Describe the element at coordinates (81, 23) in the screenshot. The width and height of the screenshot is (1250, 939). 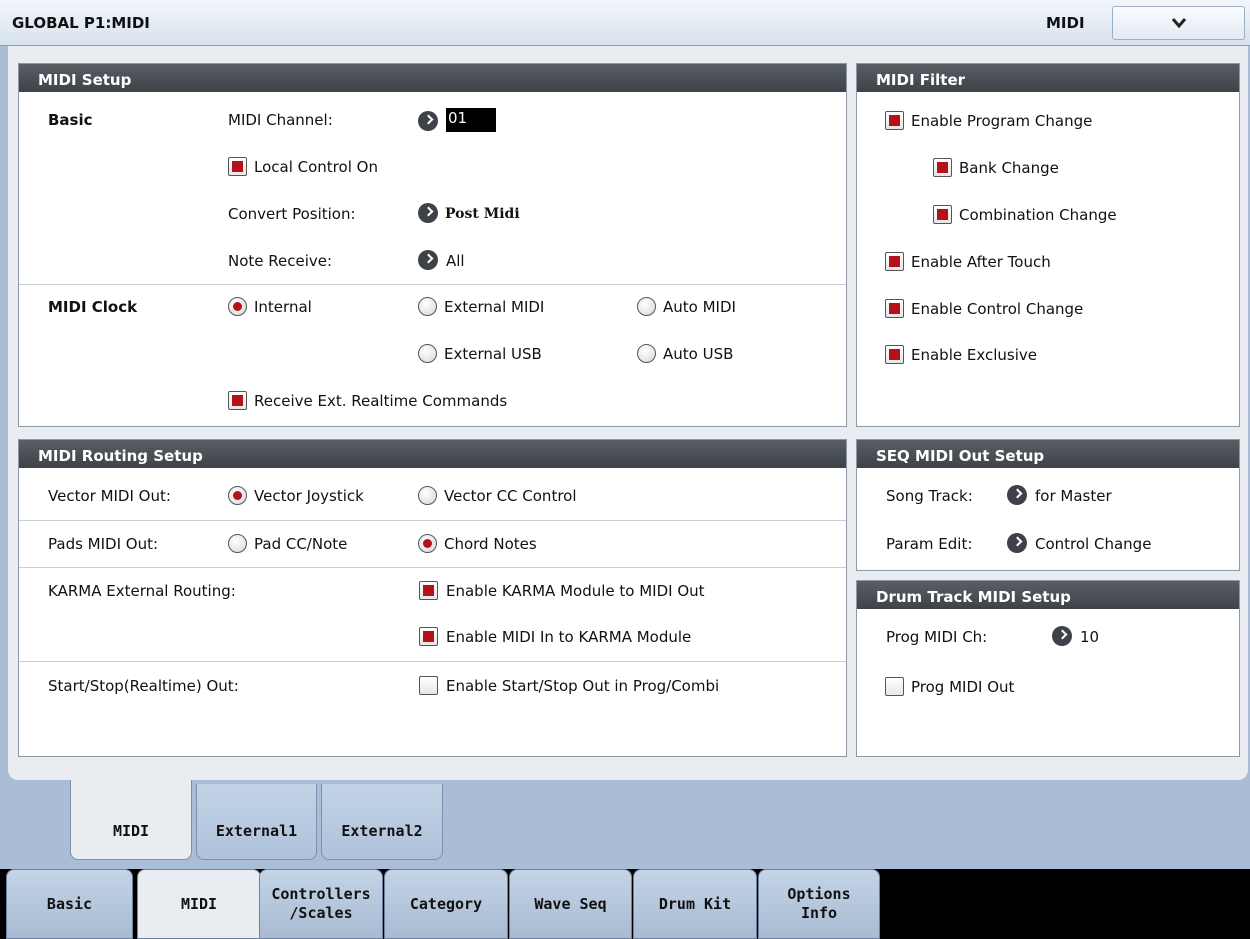
I see `page-title: GLOBAL P1:MIDI` at that location.